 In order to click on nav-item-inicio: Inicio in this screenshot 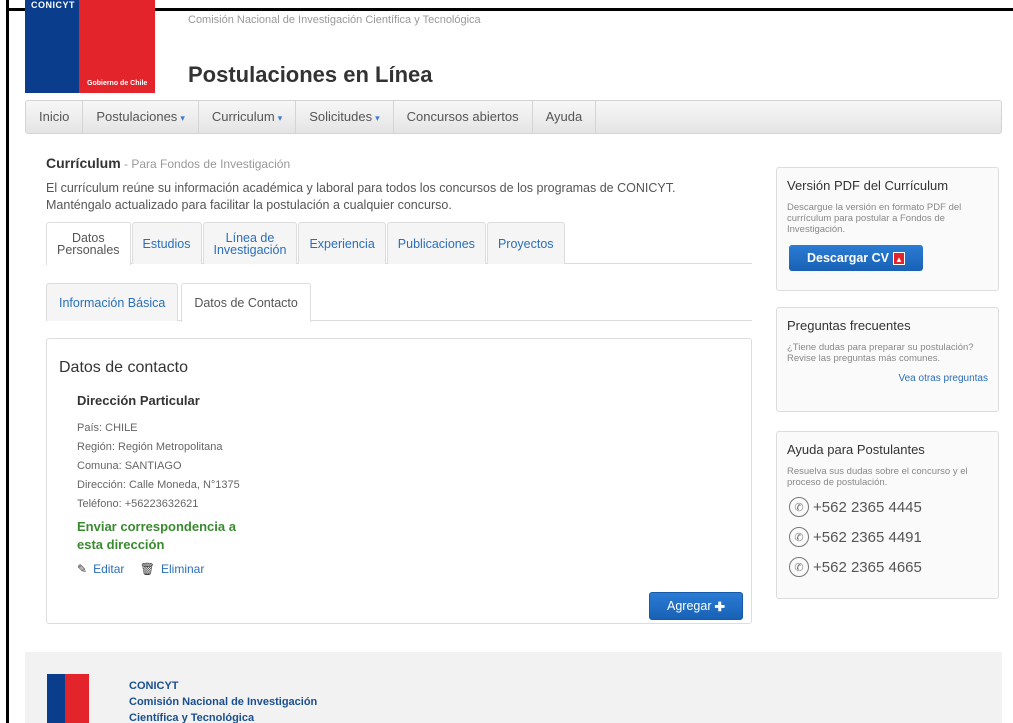, I will do `click(55, 117)`.